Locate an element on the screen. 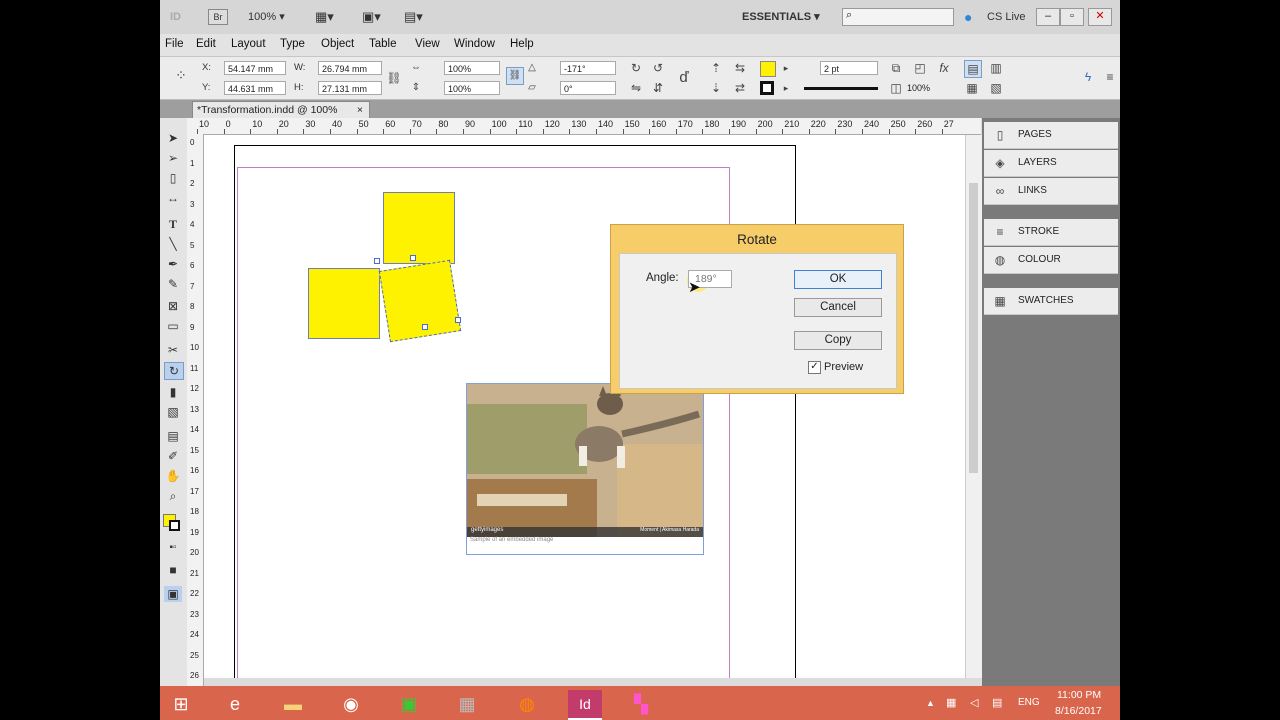 Image resolution: width=1280 pixels, height=720 pixels. taskbar-time: 11:00 PM is located at coordinates (1079, 695).